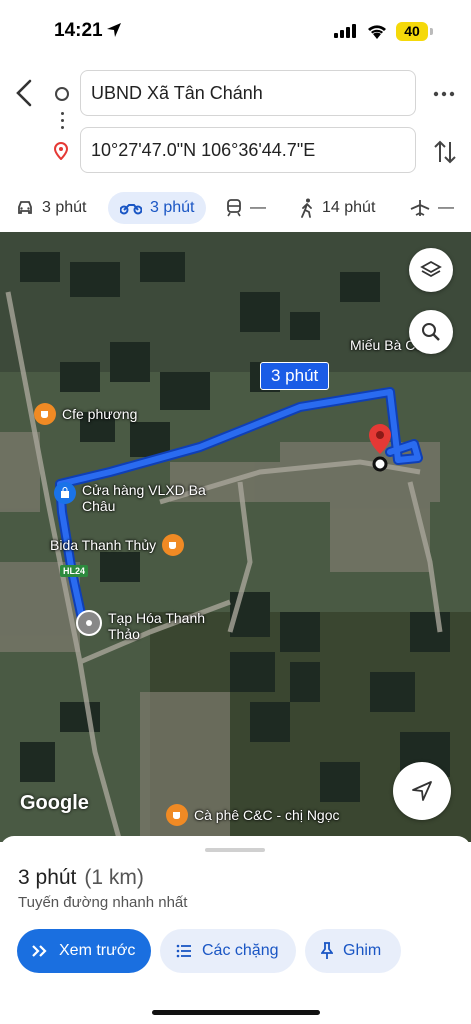 The height and width of the screenshot is (1024, 471). Describe the element at coordinates (62, 122) in the screenshot. I see `route-connector-dots` at that location.